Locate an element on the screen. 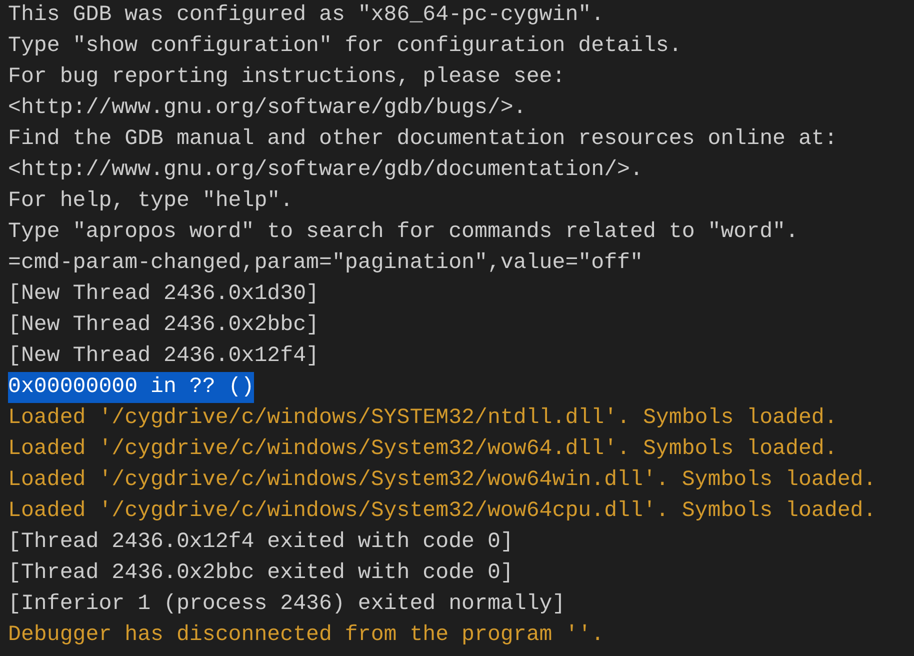 This screenshot has height=656, width=914. console-line: [New Thread 2436.0x12f4] is located at coordinates (164, 356).